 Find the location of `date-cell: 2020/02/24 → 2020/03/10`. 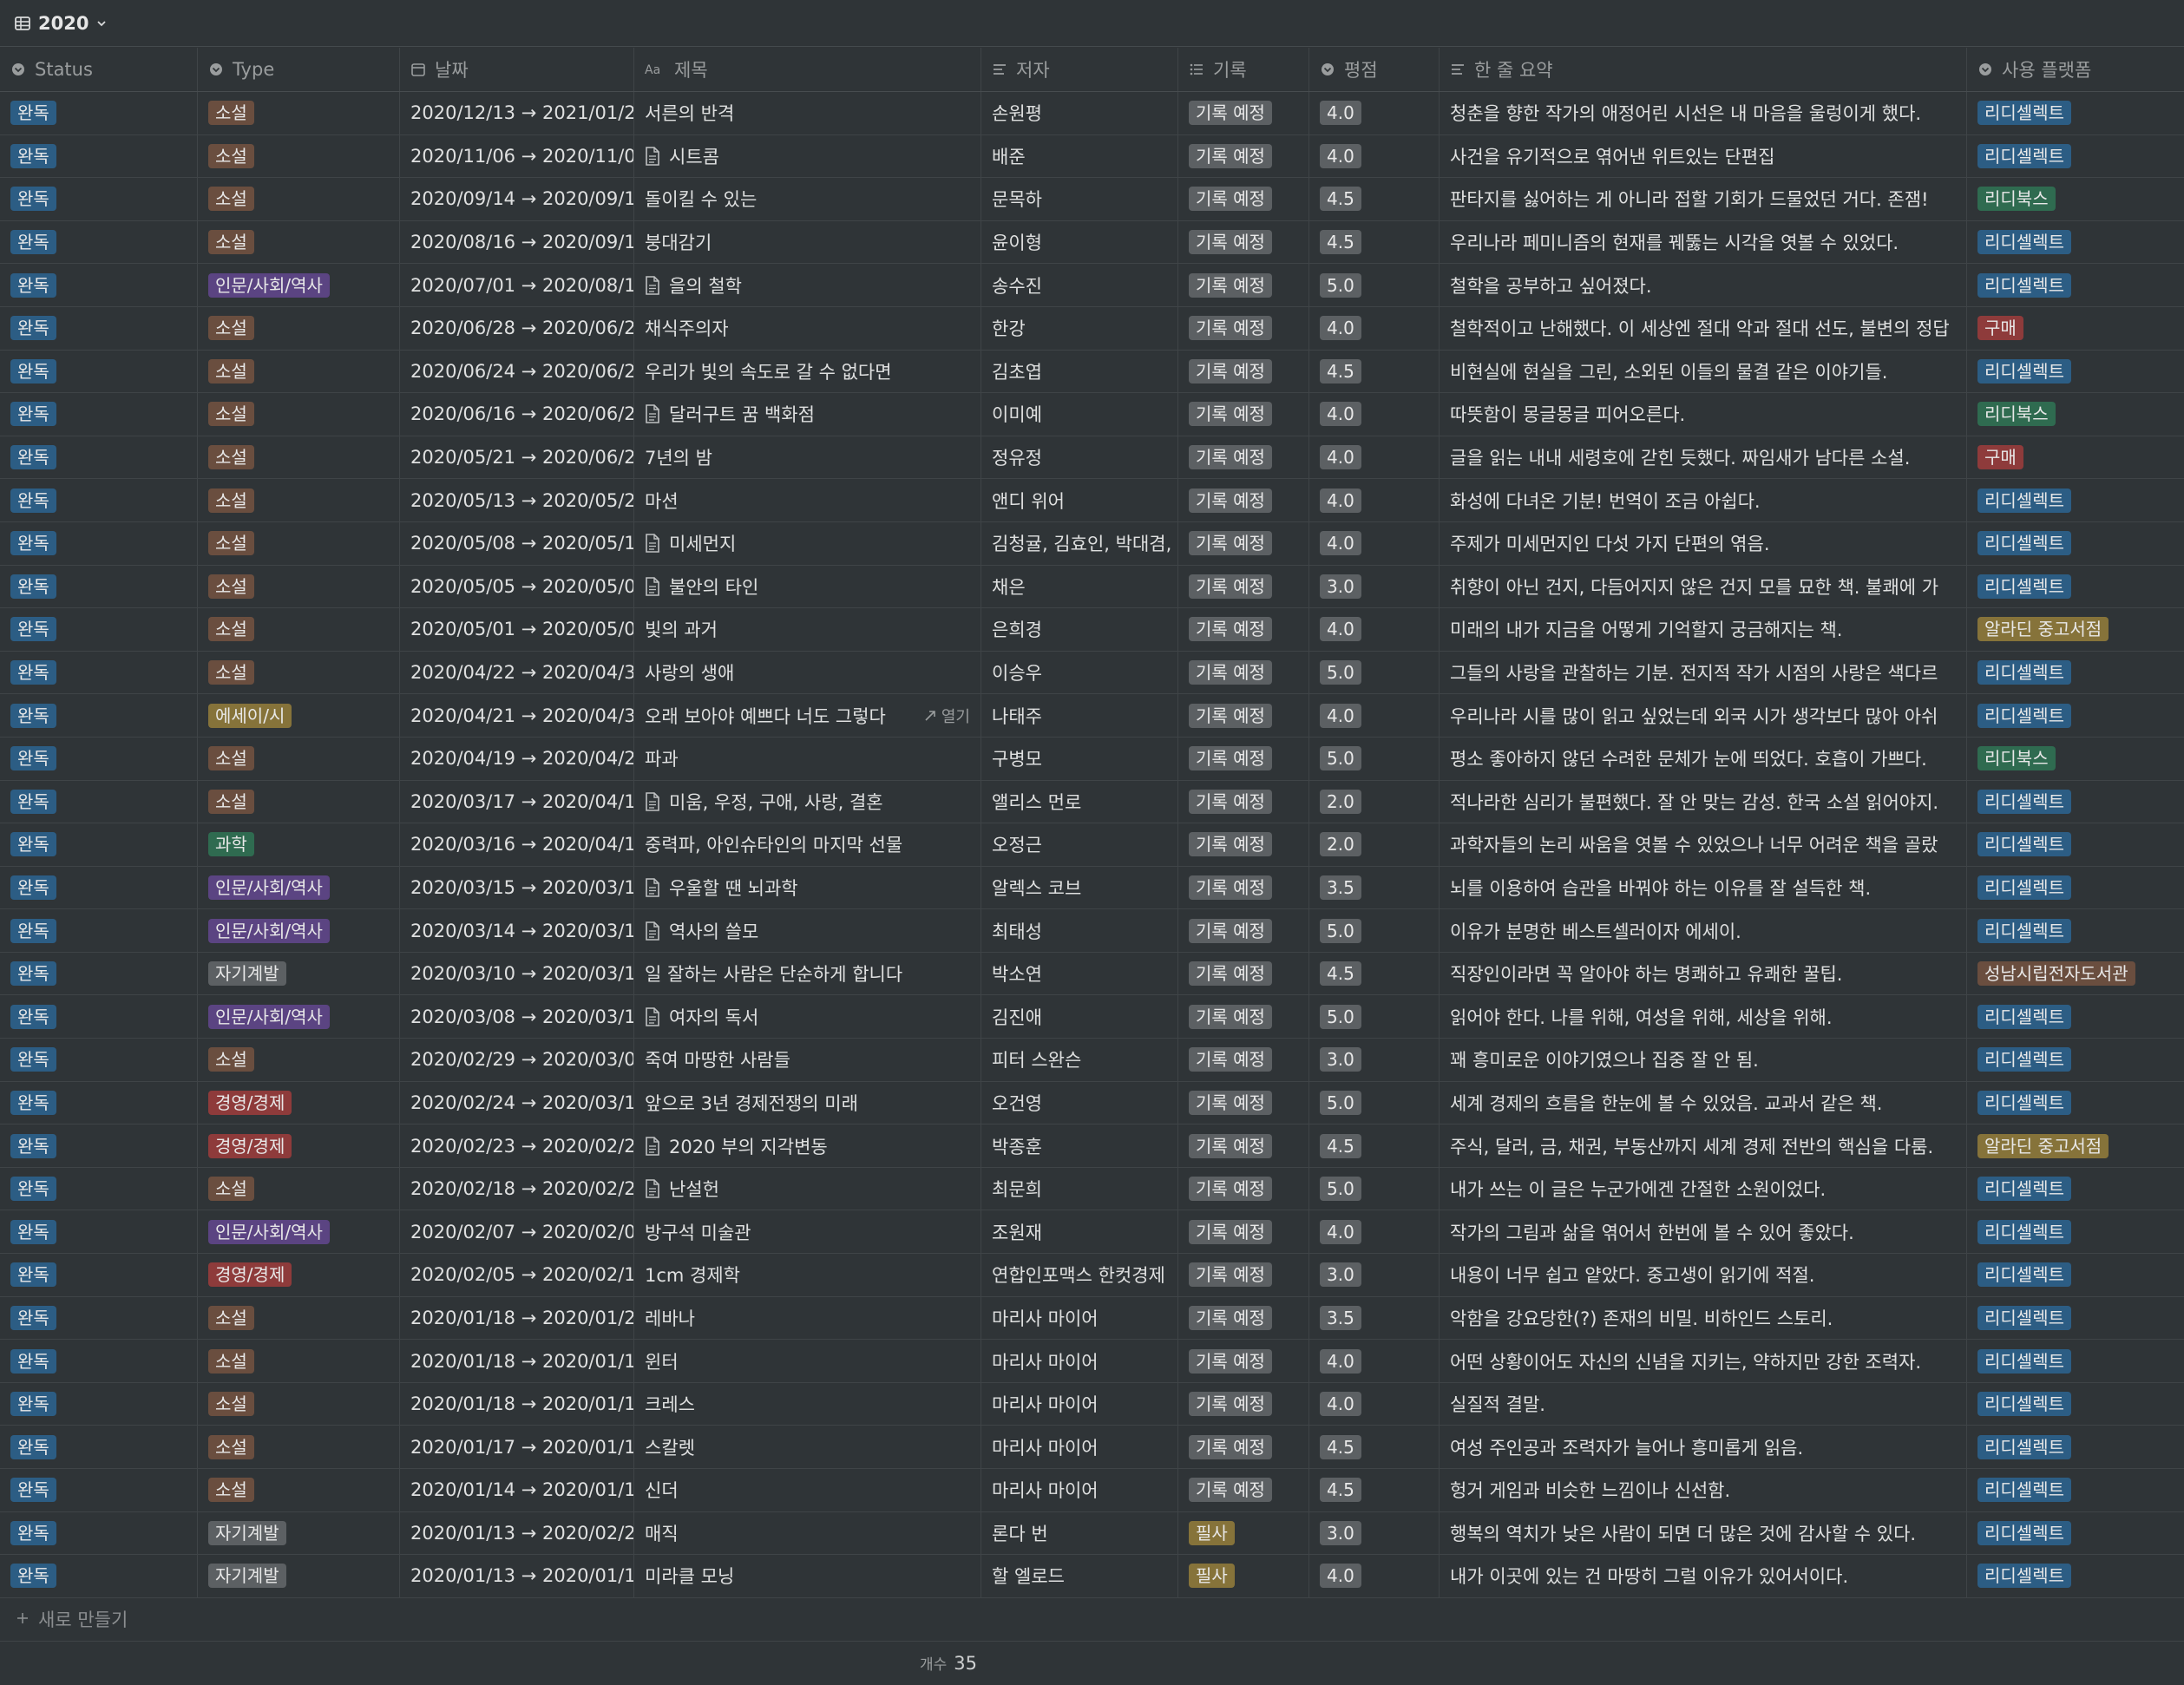

date-cell: 2020/02/24 → 2020/03/10 is located at coordinates (517, 1102).